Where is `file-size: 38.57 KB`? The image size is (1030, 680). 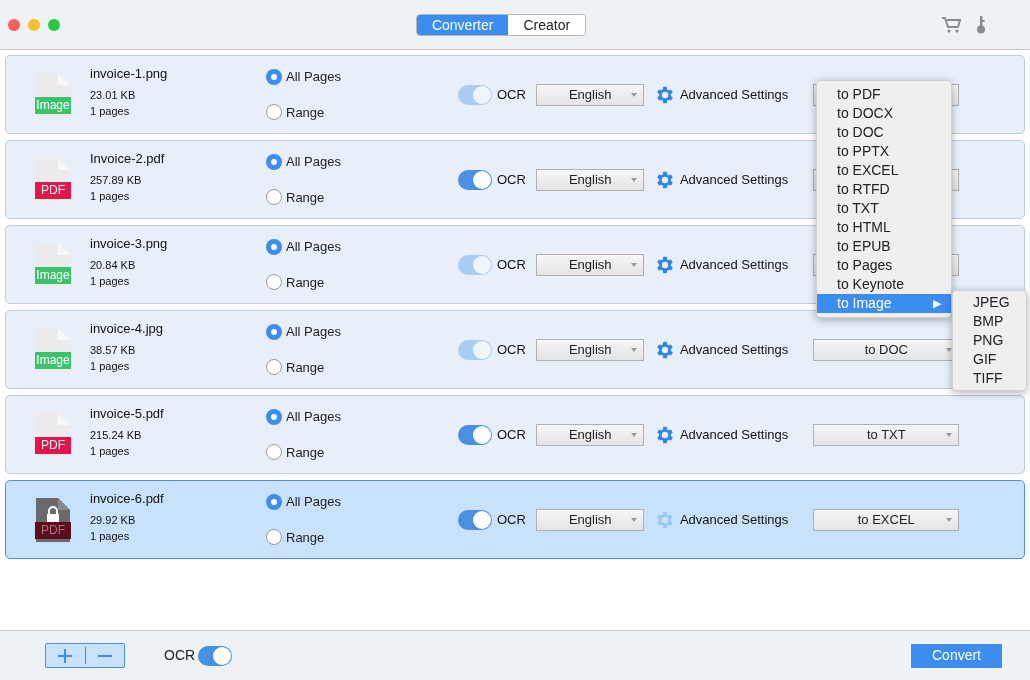
file-size: 38.57 KB is located at coordinates (113, 350).